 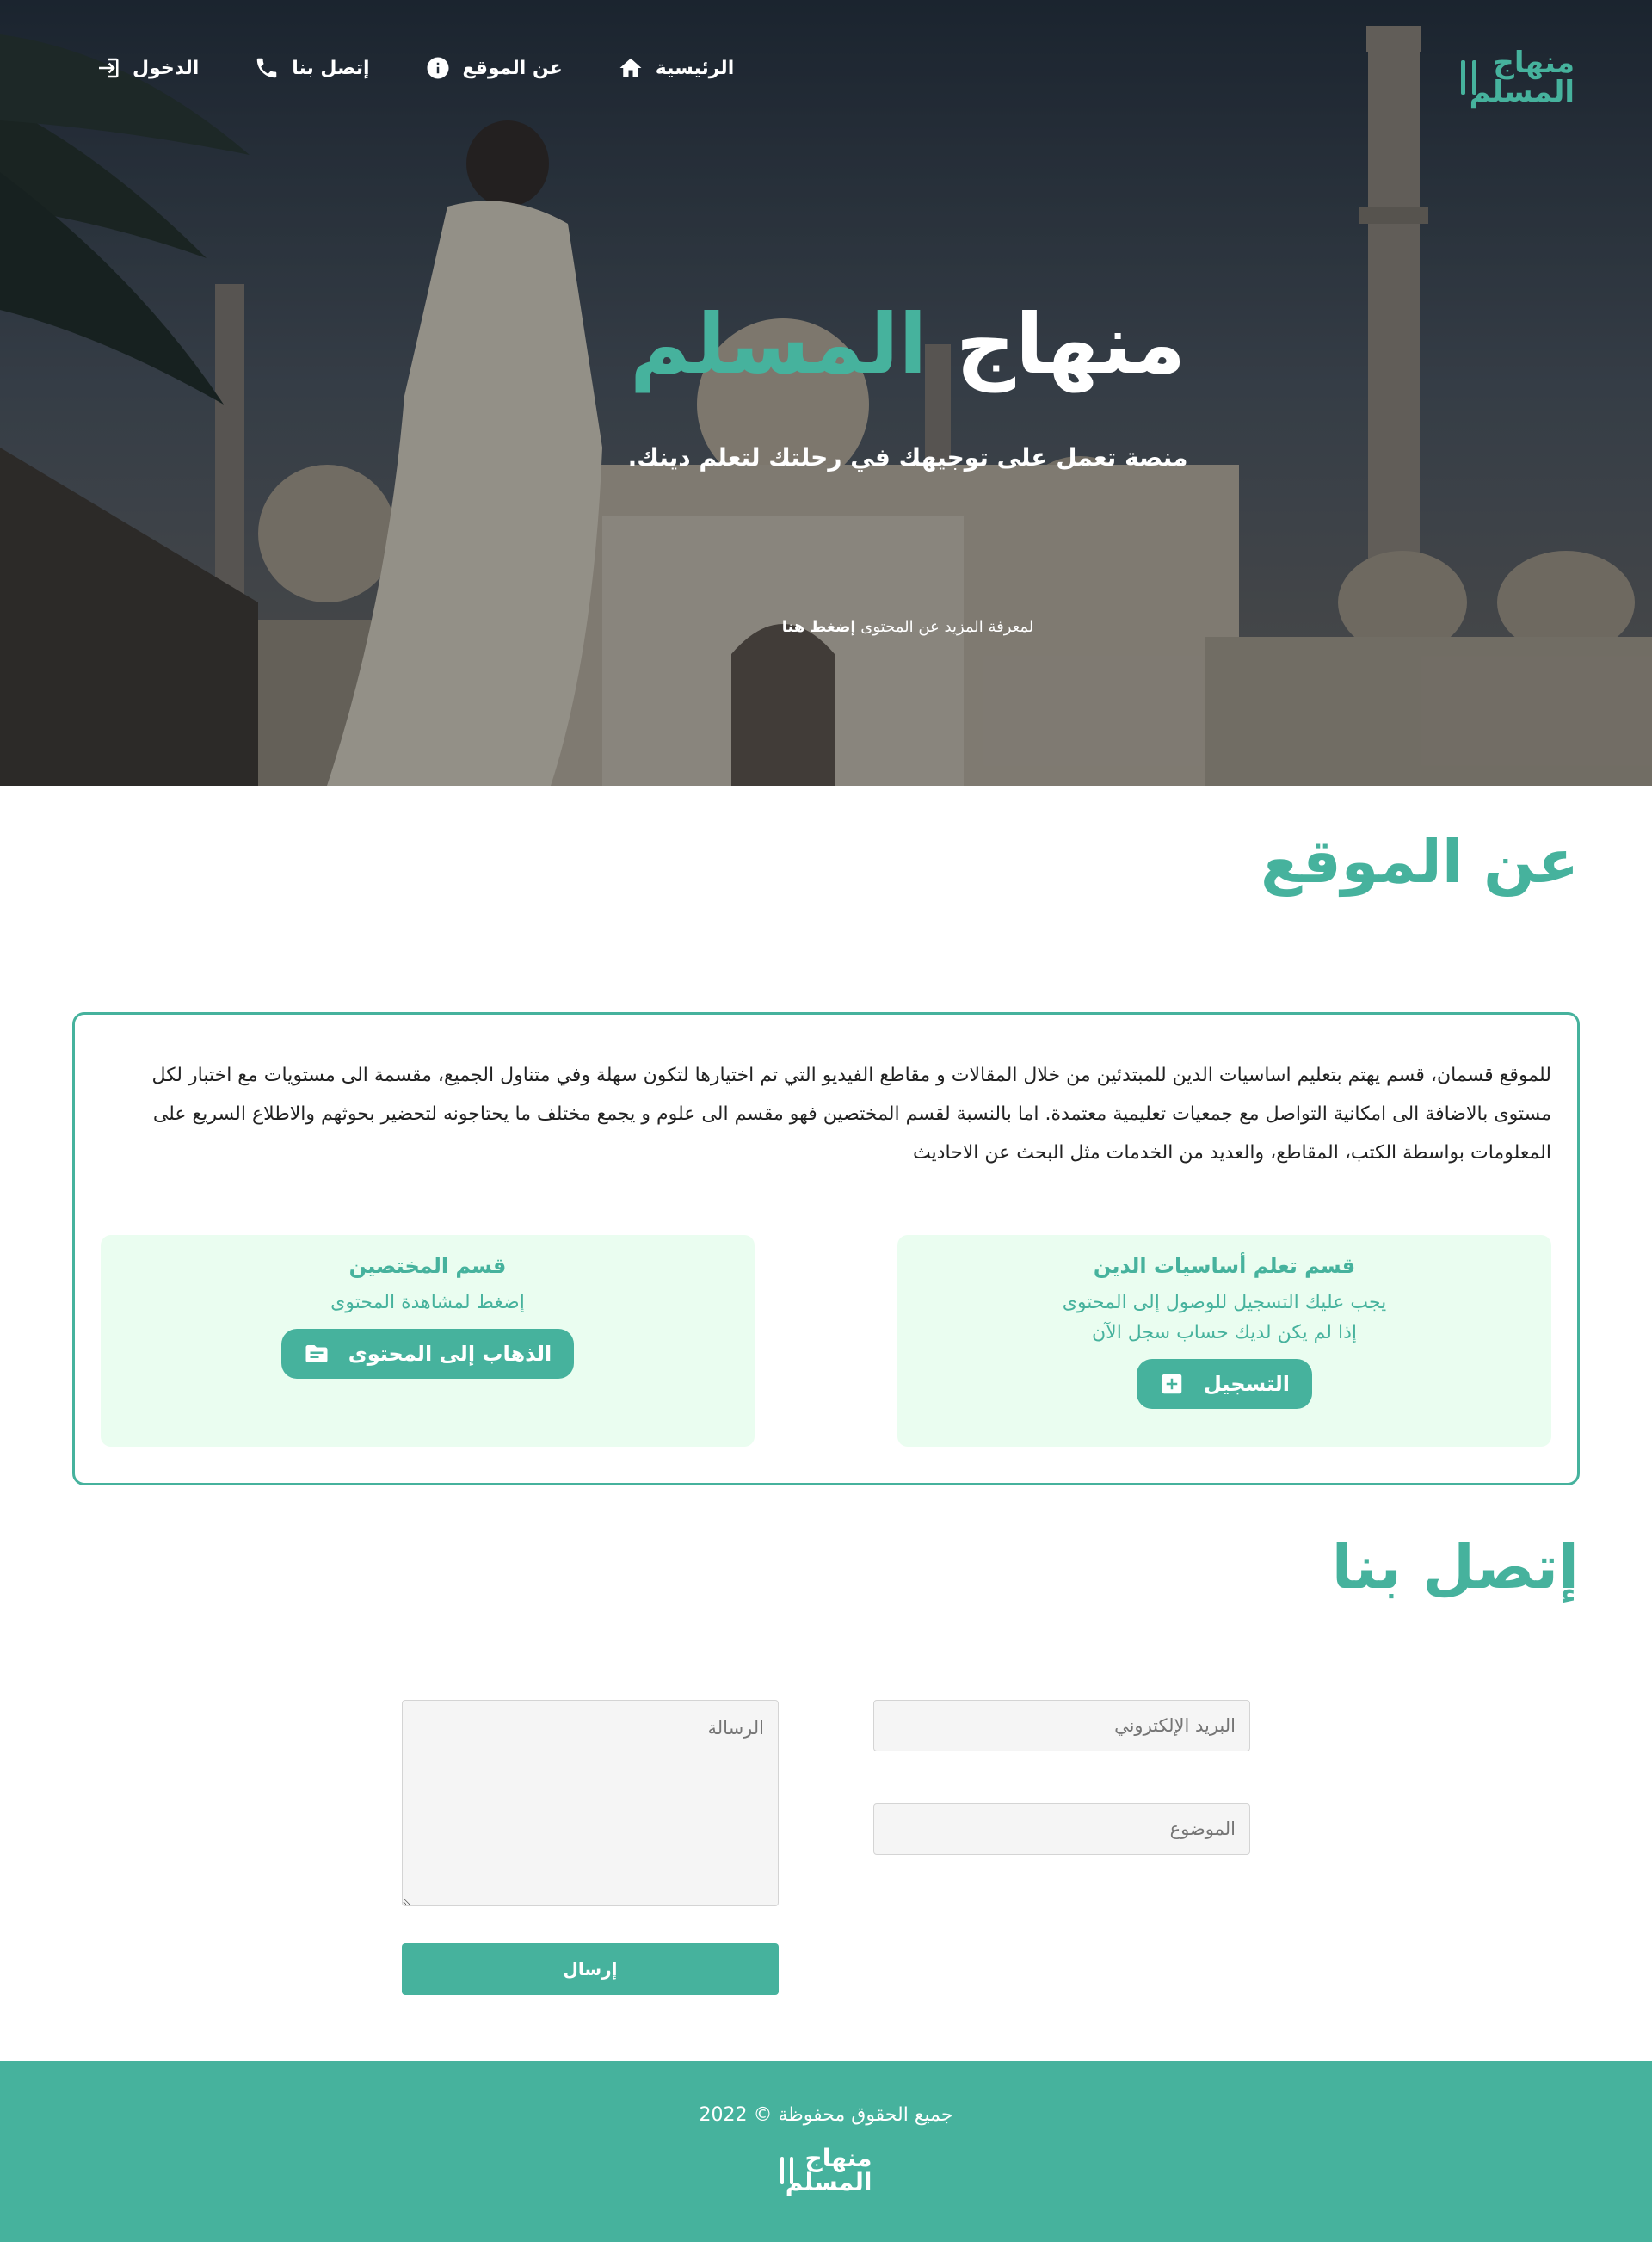 I want to click on subject-field, so click(x=1061, y=1829).